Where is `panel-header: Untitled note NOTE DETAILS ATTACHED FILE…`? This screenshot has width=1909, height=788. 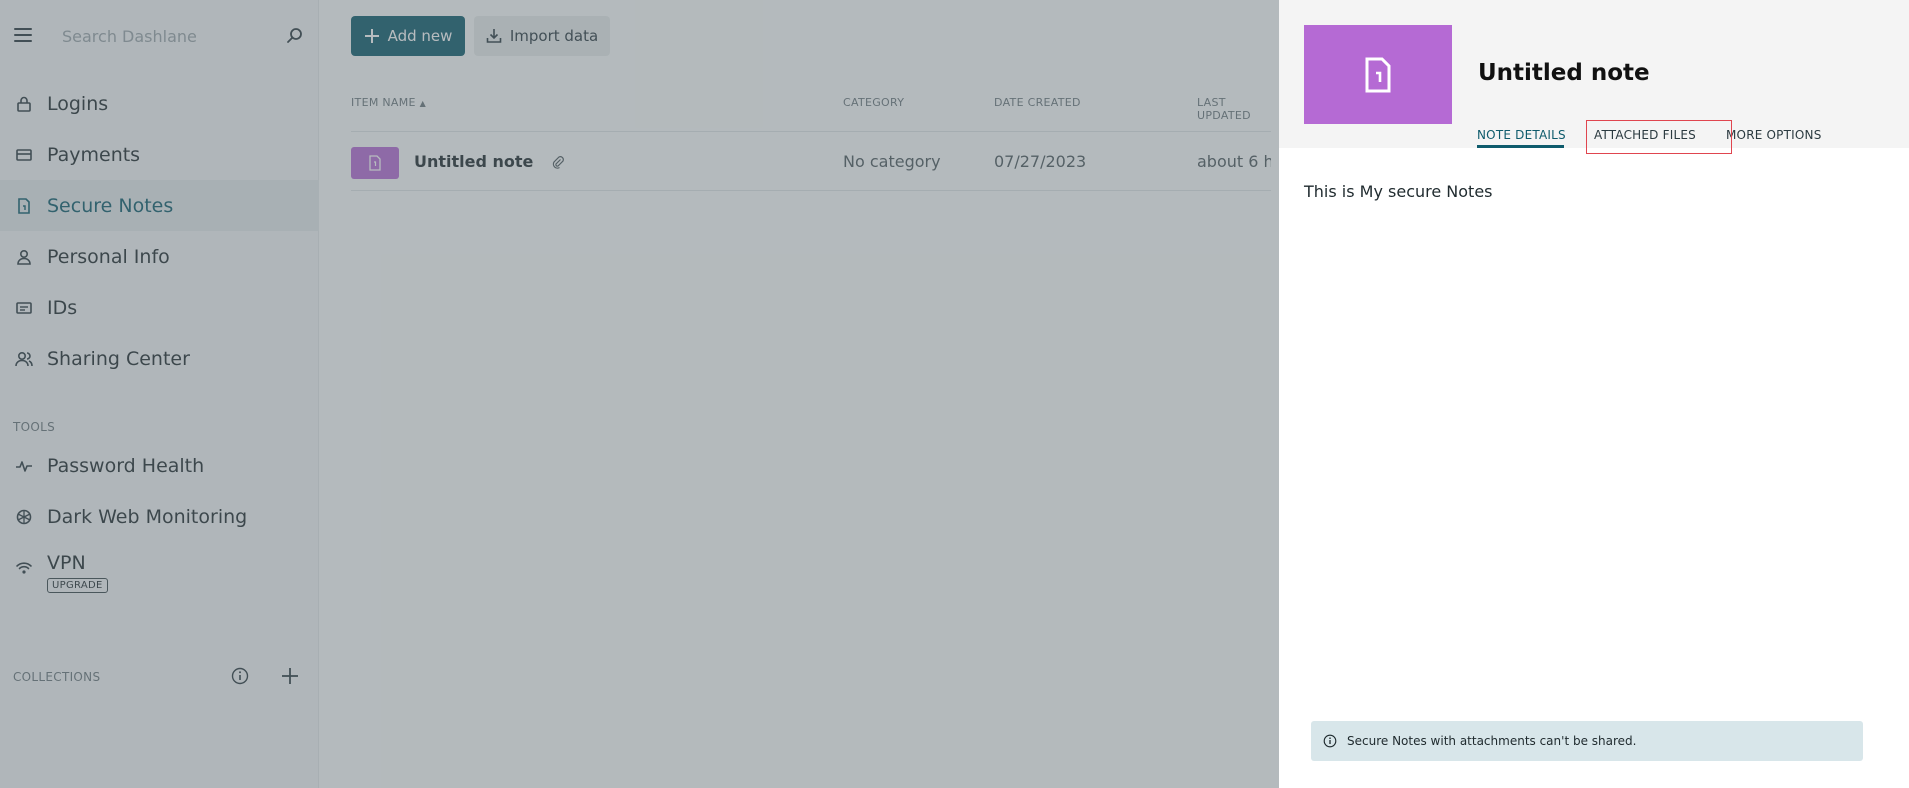
panel-header: Untitled note NOTE DETAILS ATTACHED FILE… is located at coordinates (1594, 77).